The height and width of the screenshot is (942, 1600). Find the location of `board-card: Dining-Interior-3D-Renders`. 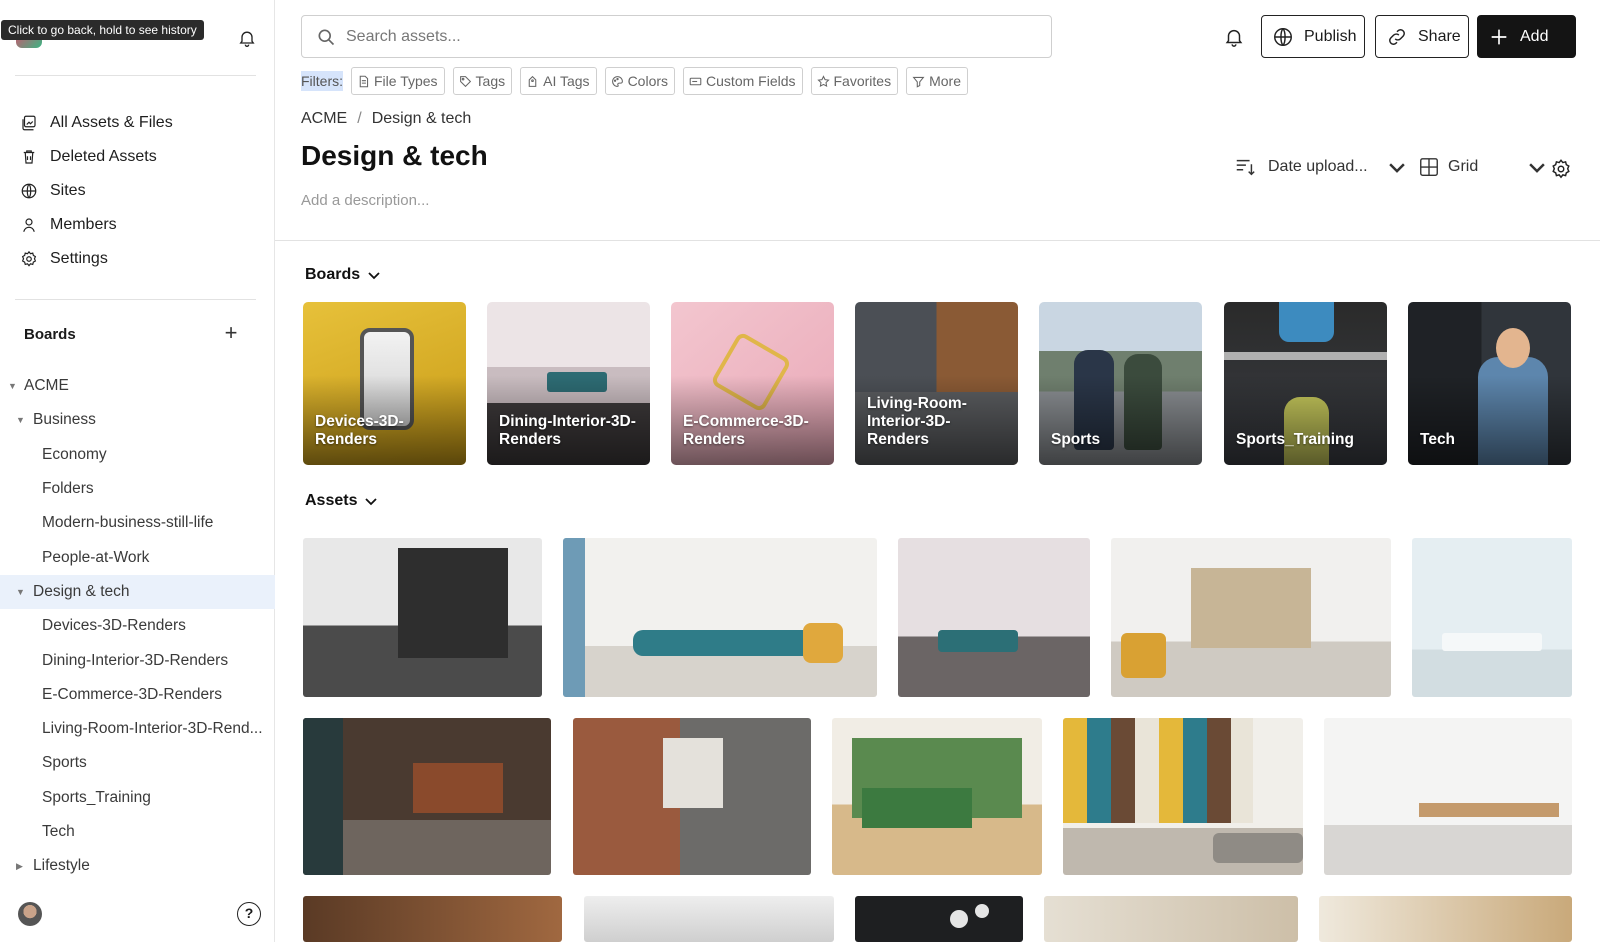

board-card: Dining-Interior-3D-Renders is located at coordinates (568, 383).